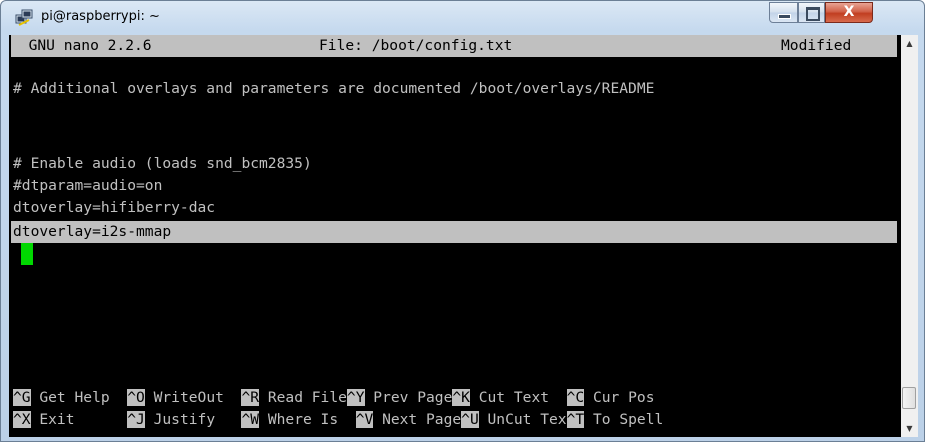  What do you see at coordinates (307, 419) in the screenshot?
I see `shortcut-label-where-is: Where Is` at bounding box center [307, 419].